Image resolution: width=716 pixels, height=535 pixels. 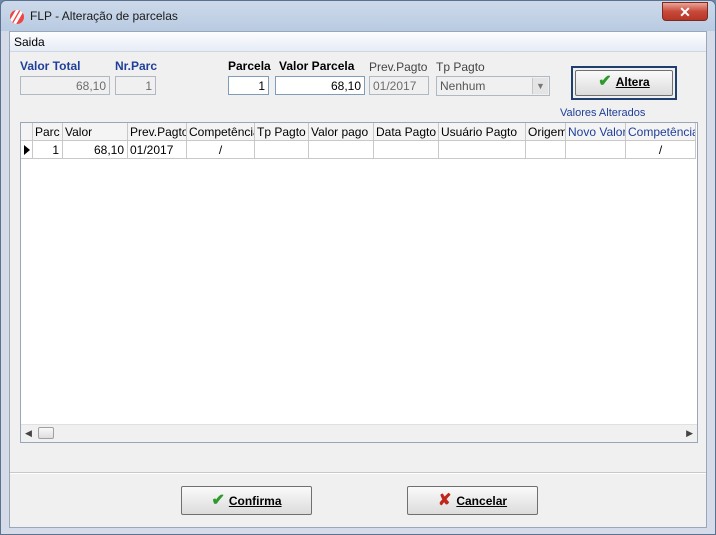 What do you see at coordinates (341, 132) in the screenshot?
I see `col-header-valor-pago: Valor pago` at bounding box center [341, 132].